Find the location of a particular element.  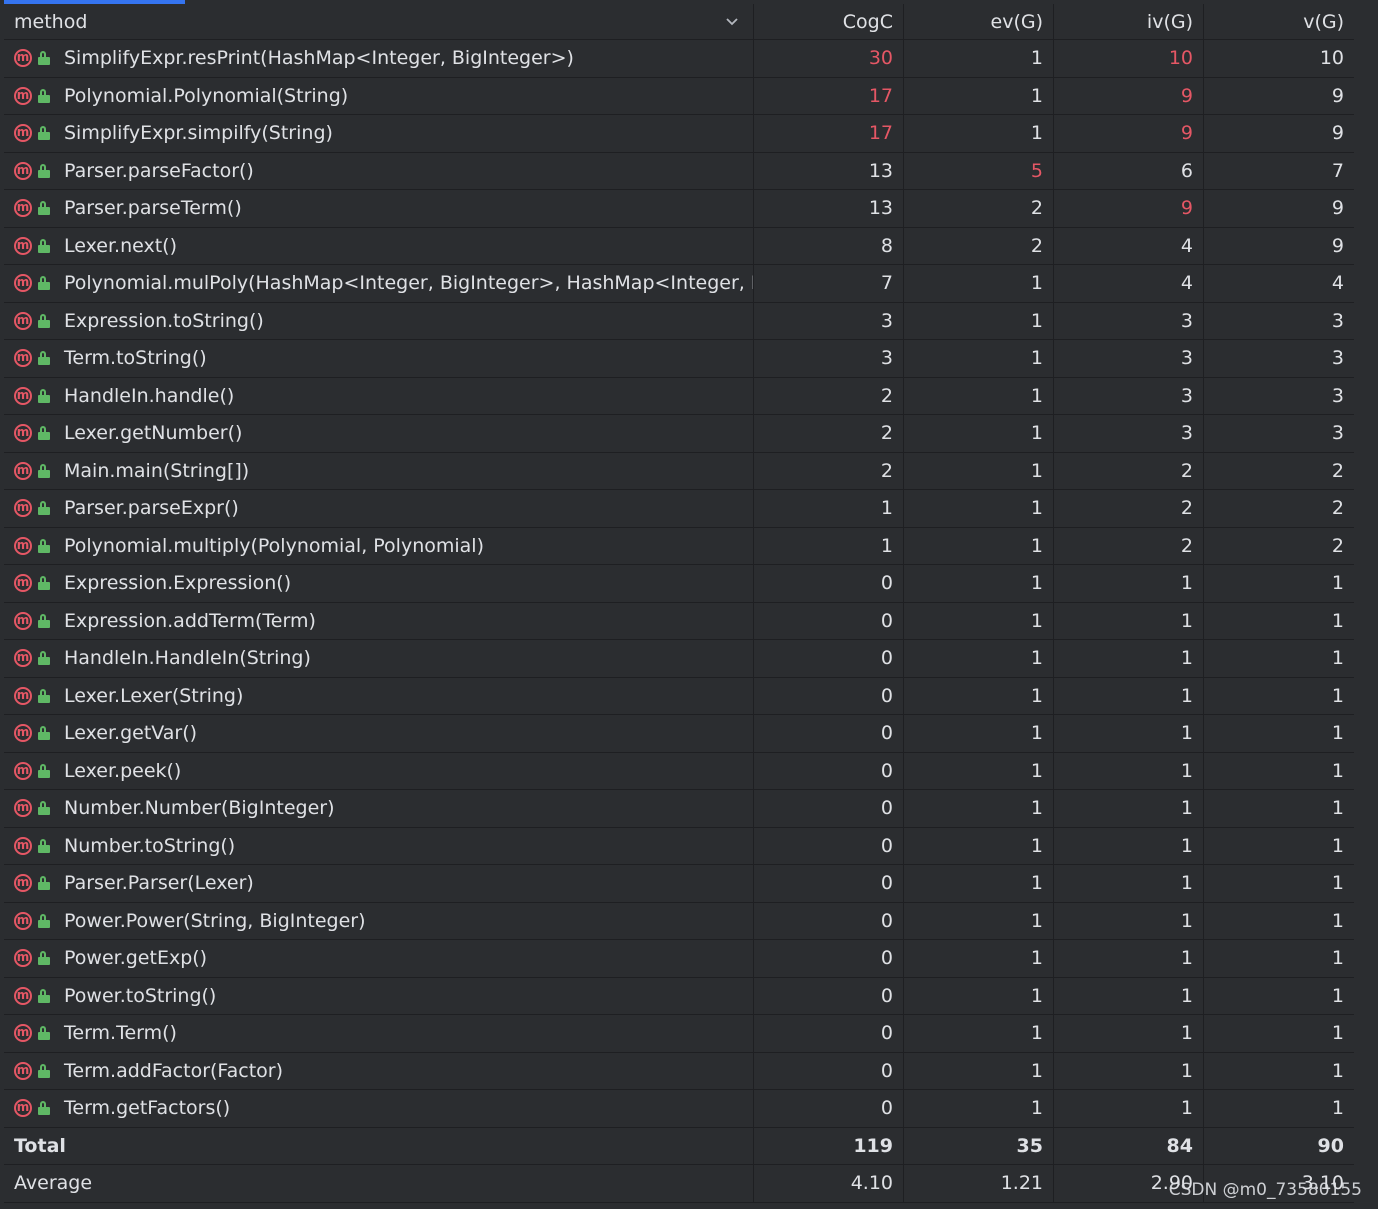

table-row: m Parser.Parser(Lexer) 0 1 1 1 is located at coordinates (679, 884).